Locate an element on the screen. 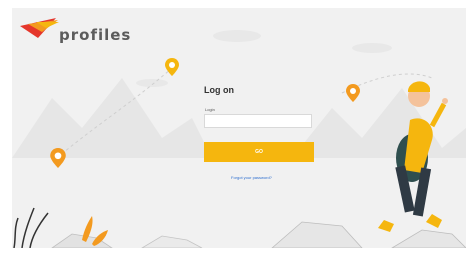 The width and height of the screenshot is (476, 253). login-input is located at coordinates (258, 121).